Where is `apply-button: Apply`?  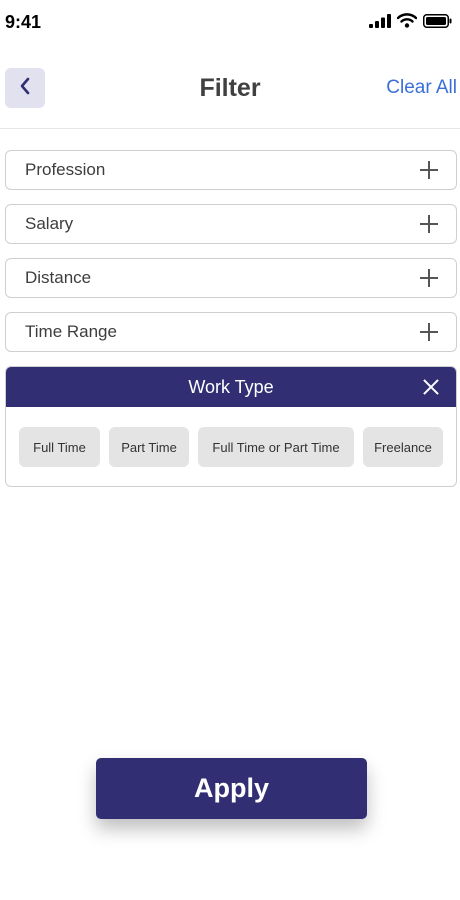 apply-button: Apply is located at coordinates (231, 788).